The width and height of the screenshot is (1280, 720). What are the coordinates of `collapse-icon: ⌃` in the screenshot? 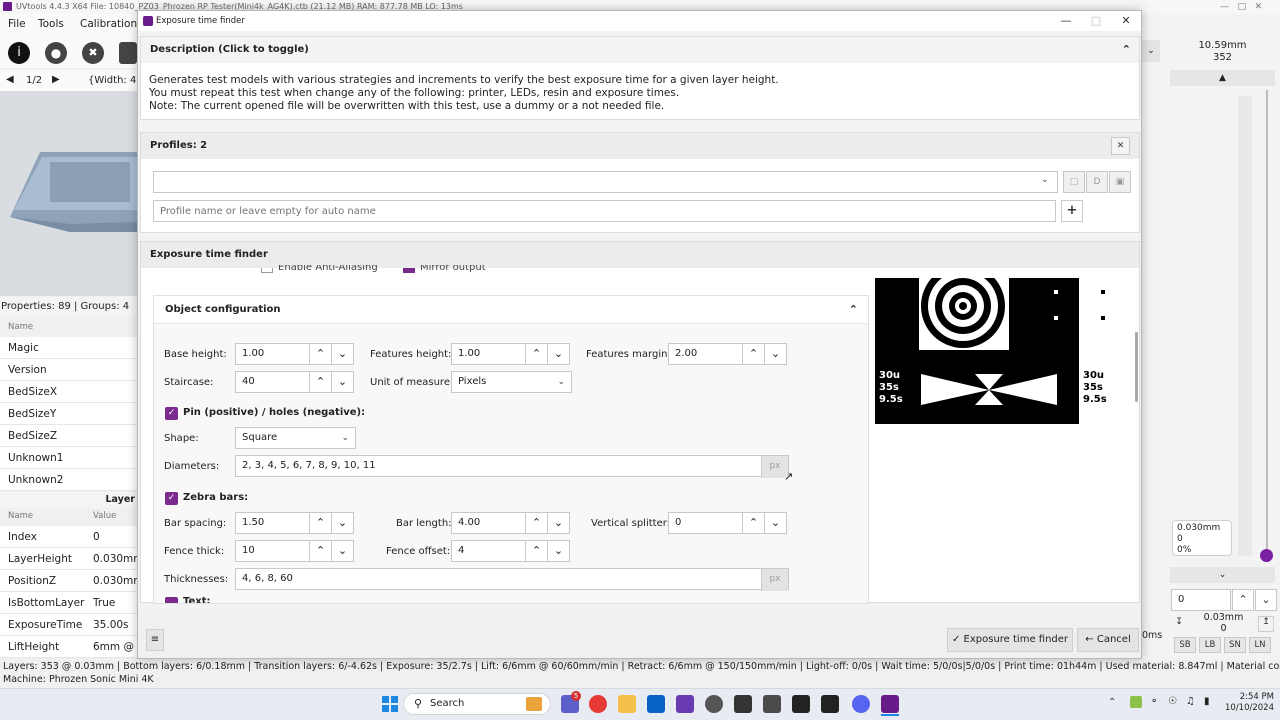 It's located at (1126, 50).